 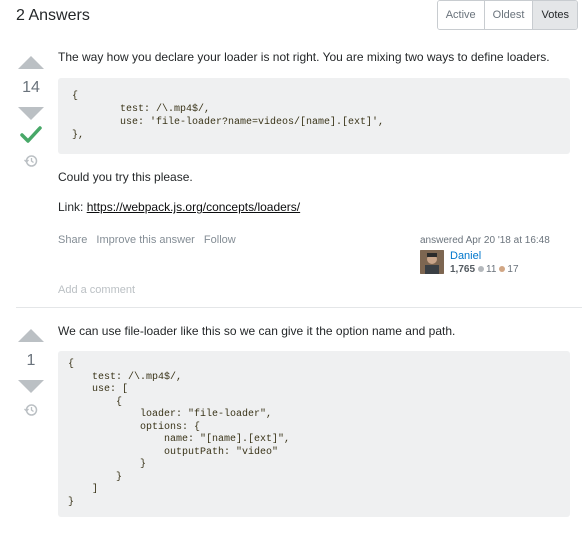 What do you see at coordinates (513, 269) in the screenshot?
I see `bronze-badge-count: 17` at bounding box center [513, 269].